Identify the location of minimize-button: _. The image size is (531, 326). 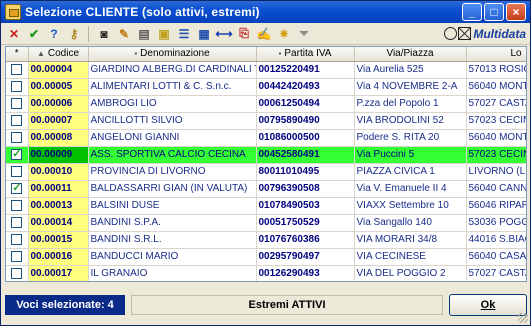
(472, 12).